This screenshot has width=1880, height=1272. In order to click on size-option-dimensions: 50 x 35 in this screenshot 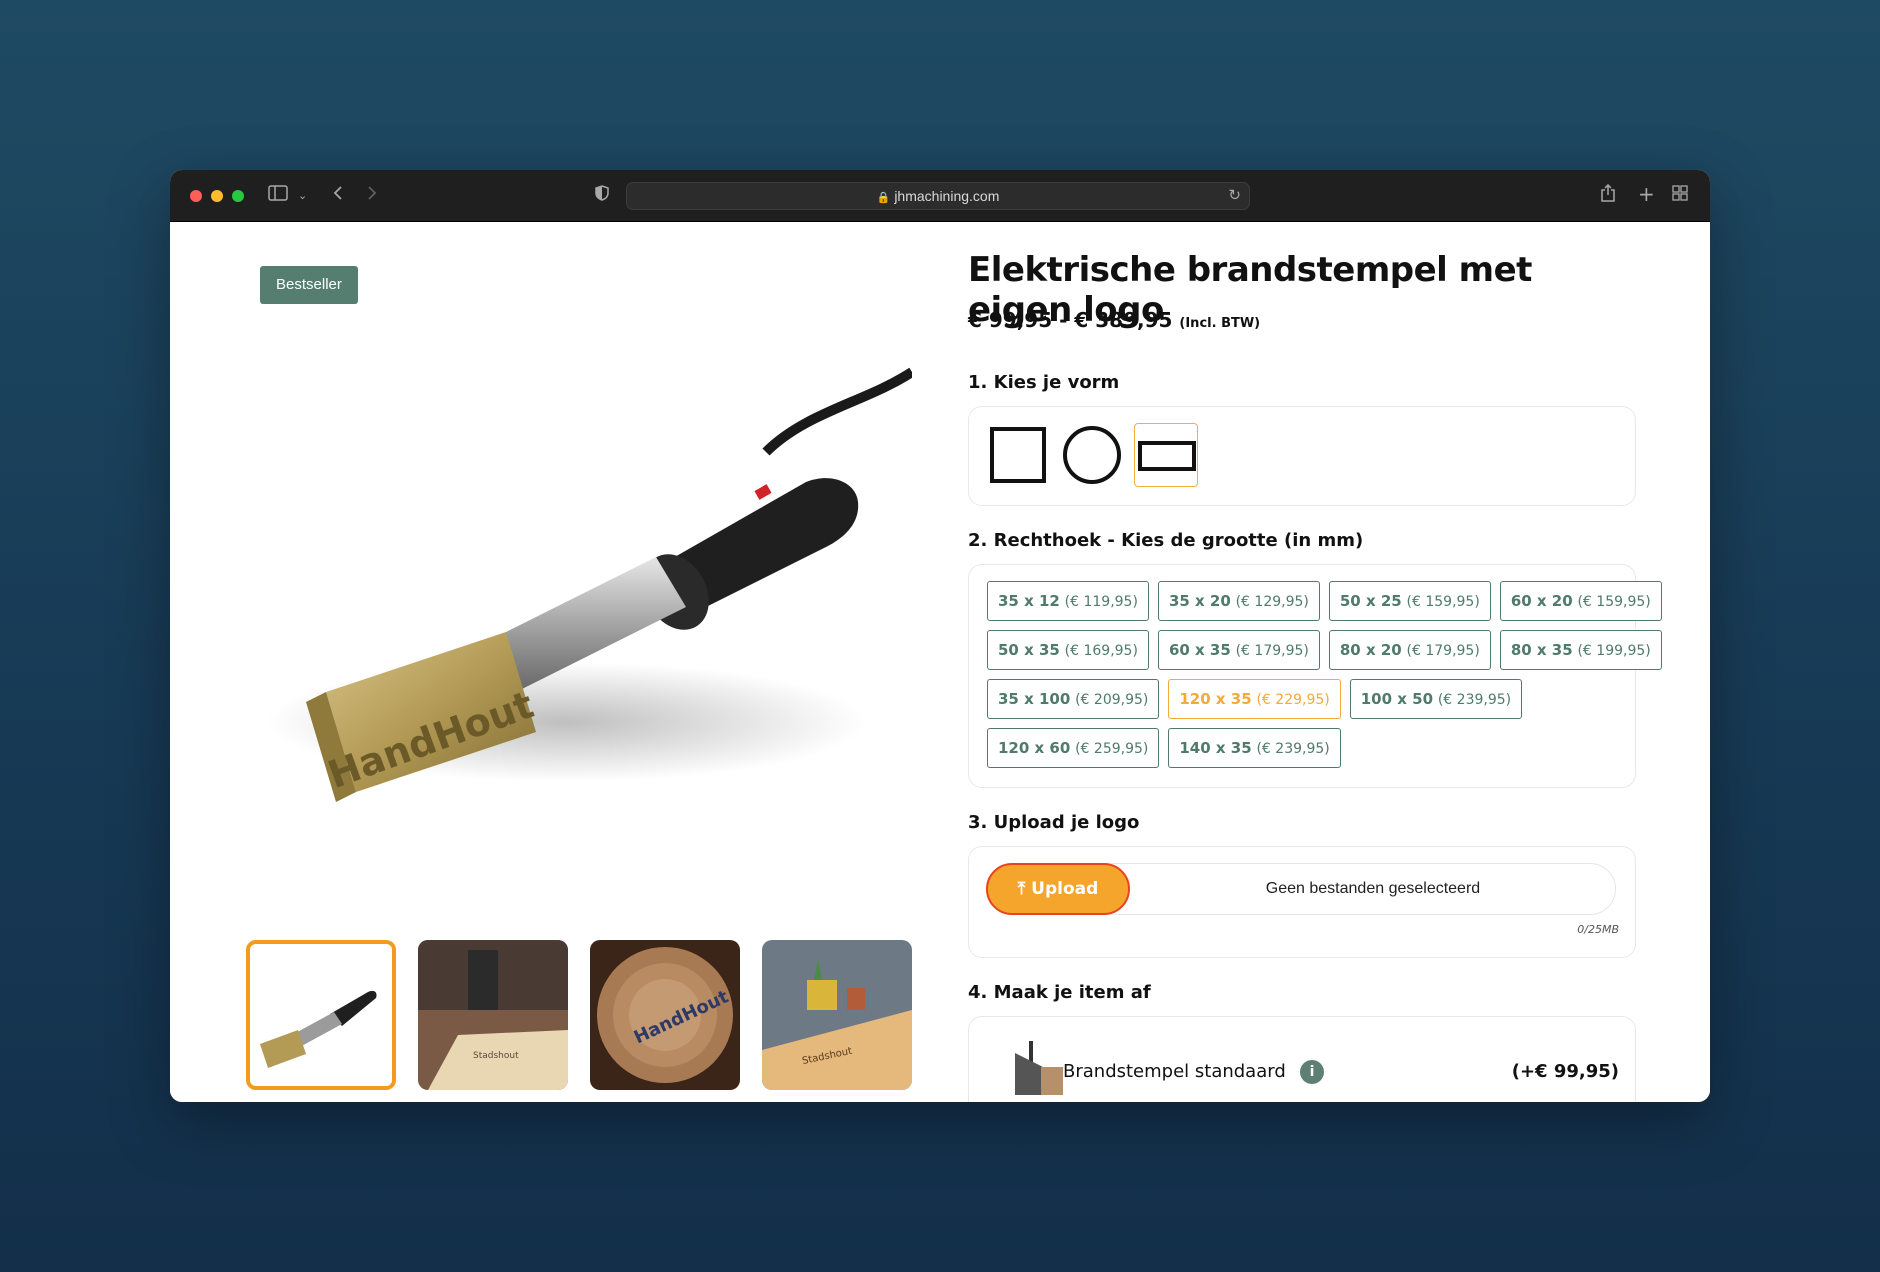, I will do `click(1029, 650)`.